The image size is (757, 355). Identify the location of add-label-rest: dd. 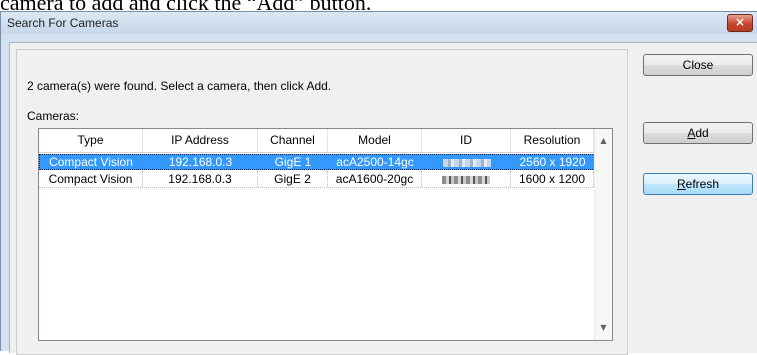
(702, 133).